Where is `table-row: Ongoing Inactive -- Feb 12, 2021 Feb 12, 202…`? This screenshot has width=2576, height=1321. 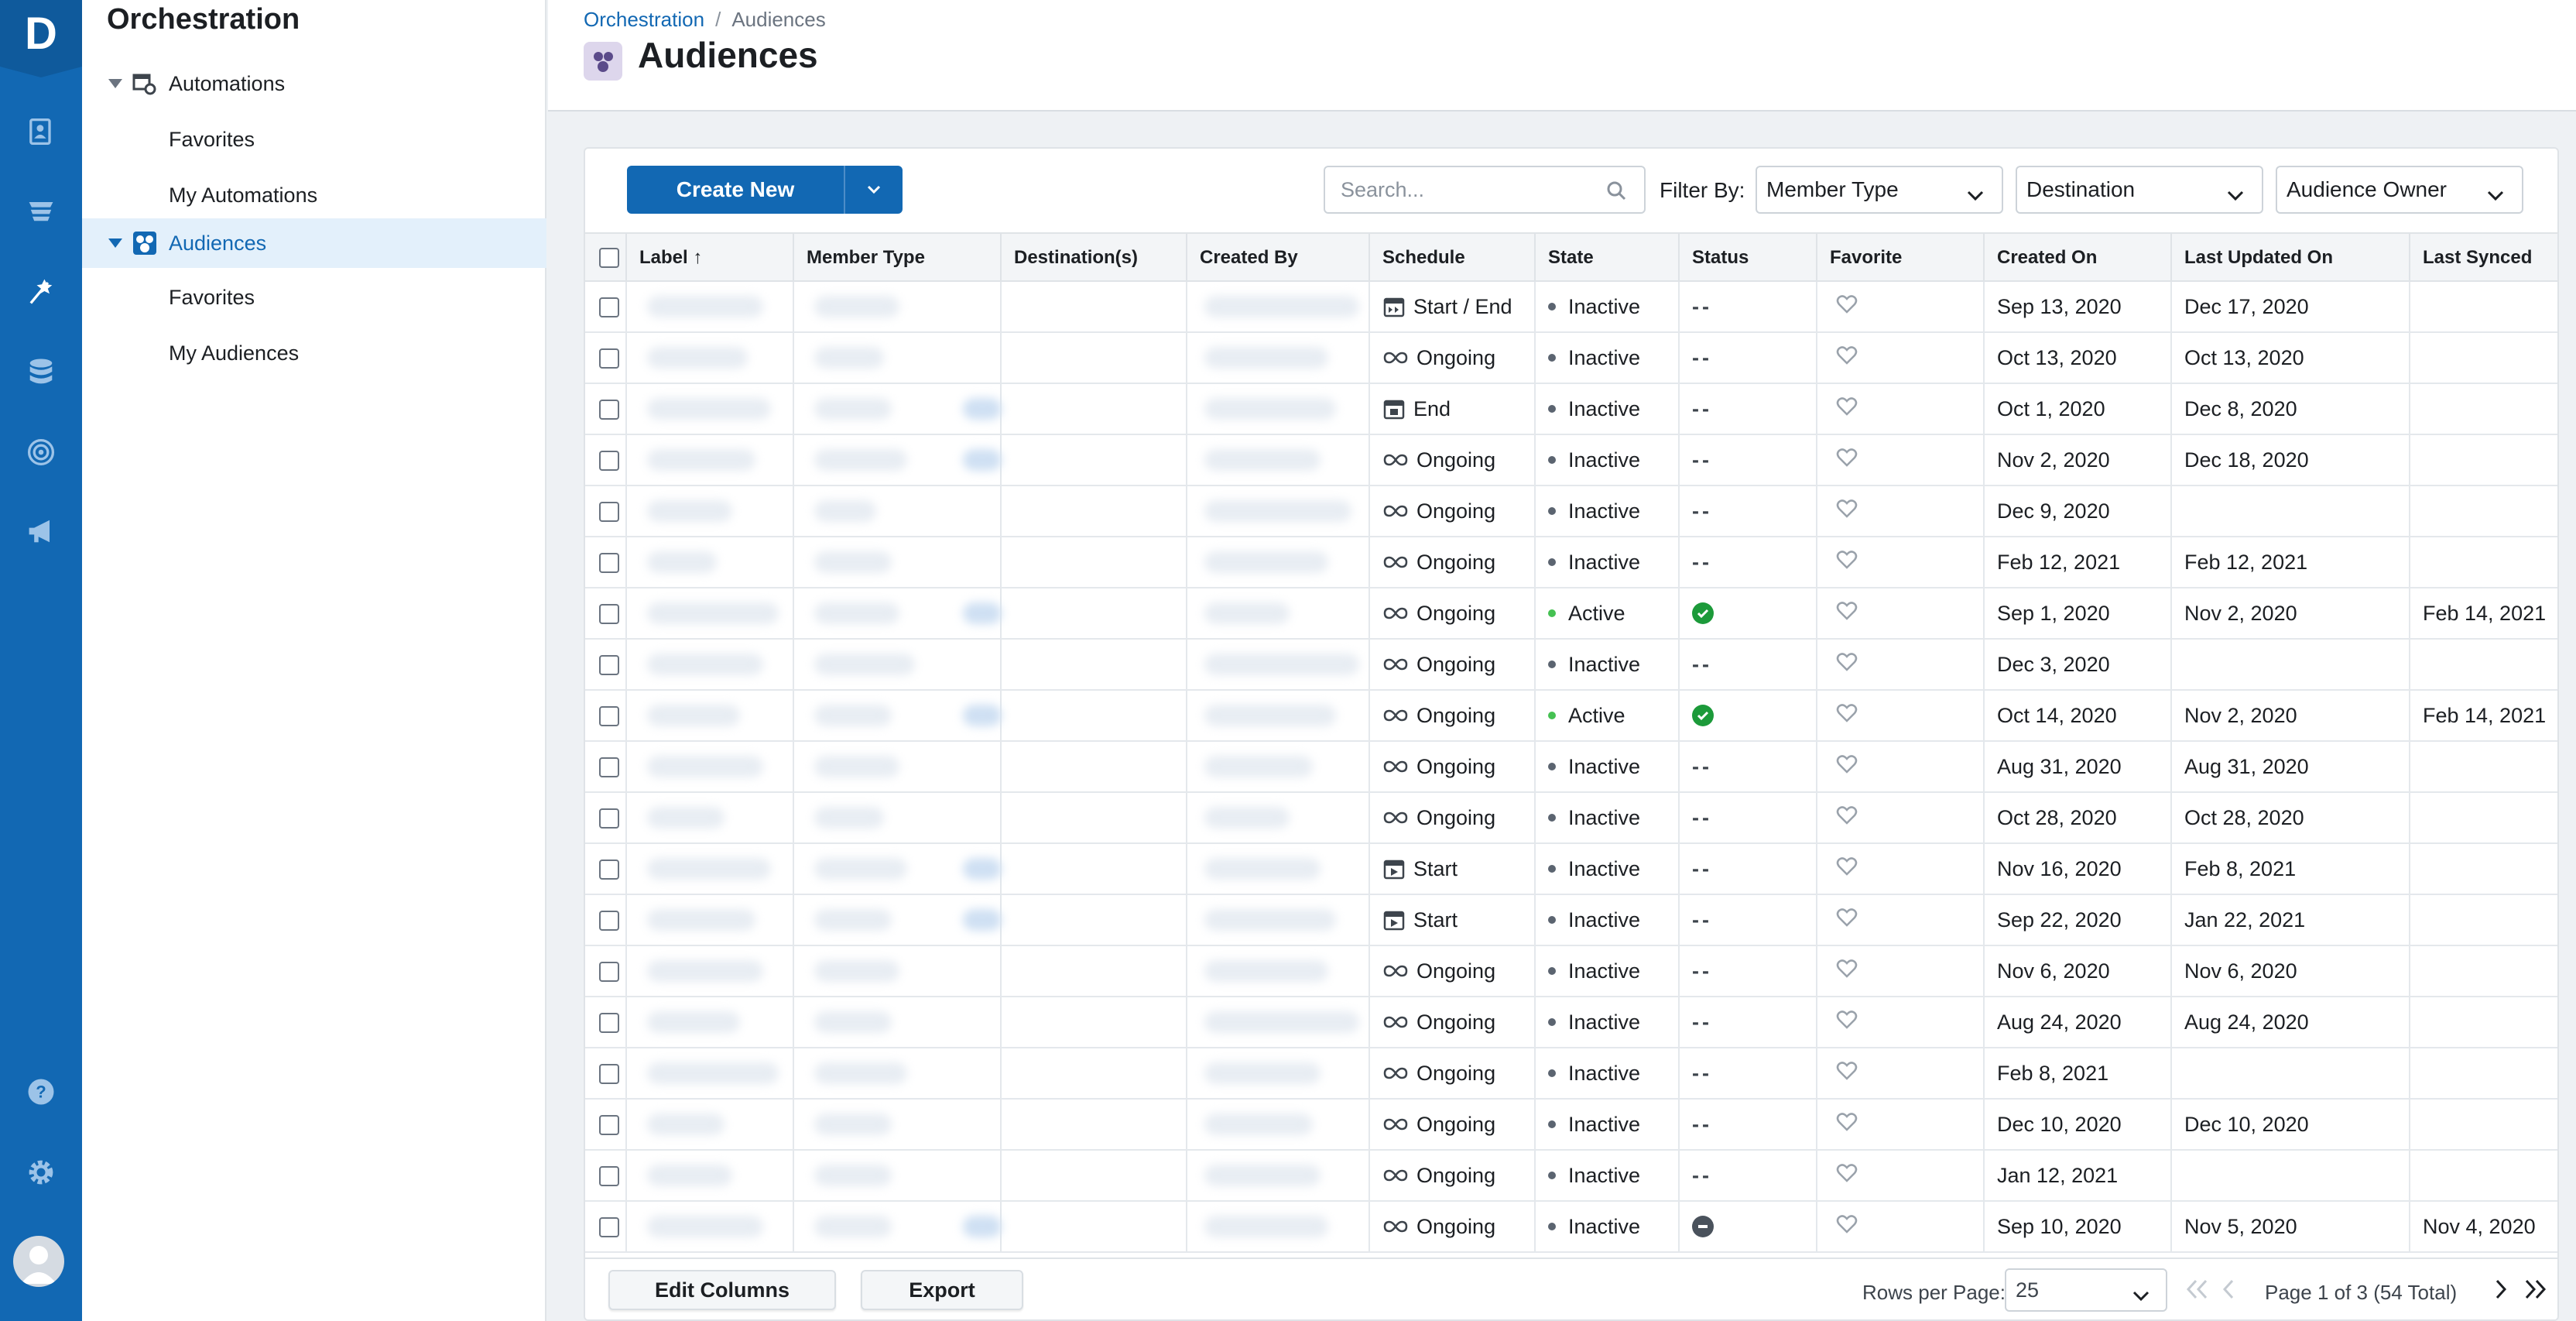 table-row: Ongoing Inactive -- Feb 12, 2021 Feb 12, 202… is located at coordinates (1571, 562).